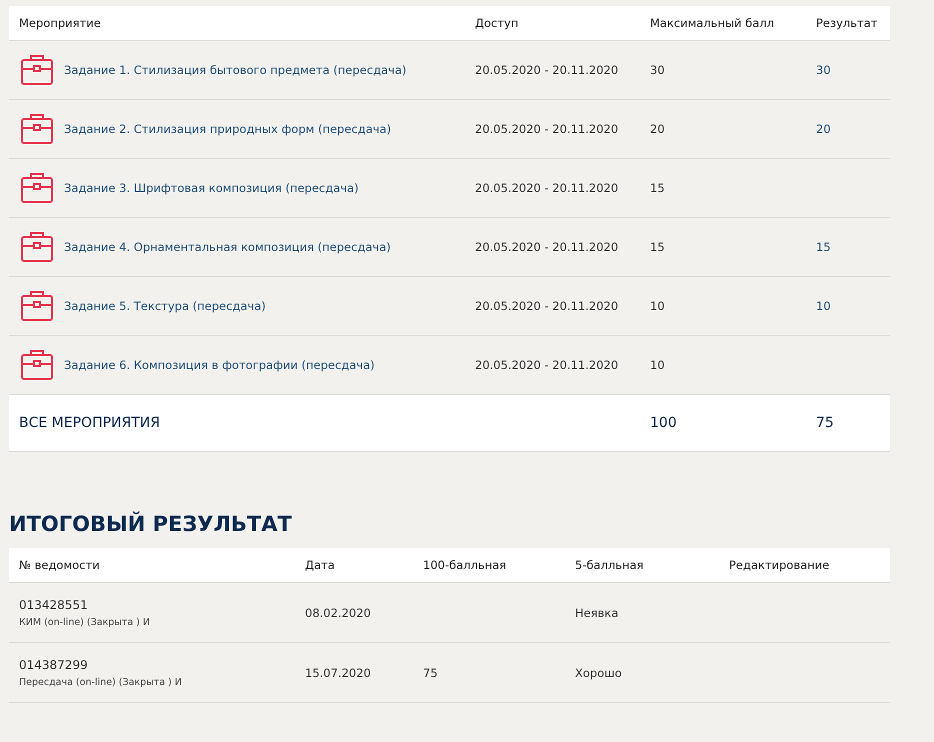  Describe the element at coordinates (597, 613) in the screenshot. I see `grade-5: Неявка` at that location.